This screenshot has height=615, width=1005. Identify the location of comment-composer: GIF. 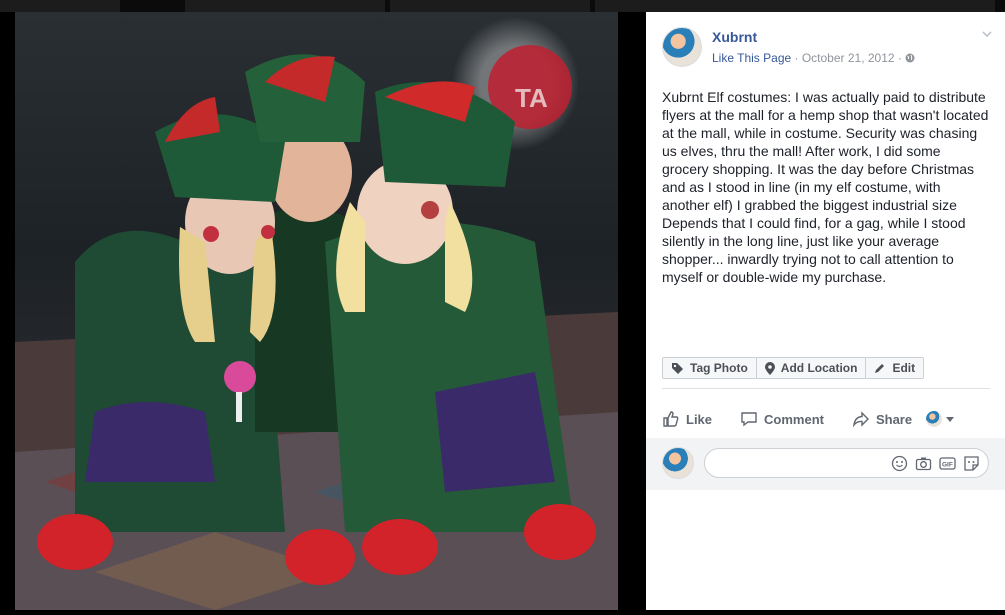
(825, 464).